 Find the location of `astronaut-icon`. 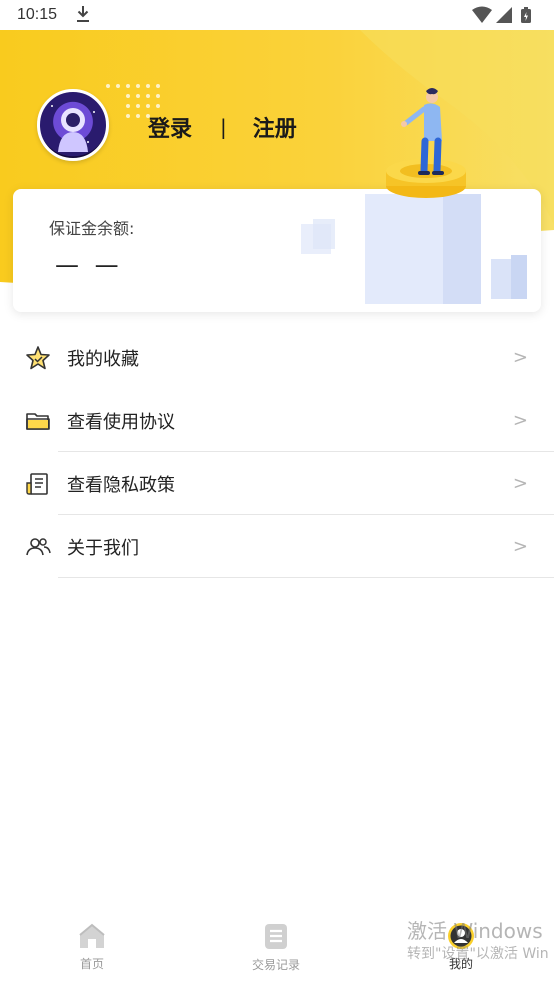

astronaut-icon is located at coordinates (73, 128).